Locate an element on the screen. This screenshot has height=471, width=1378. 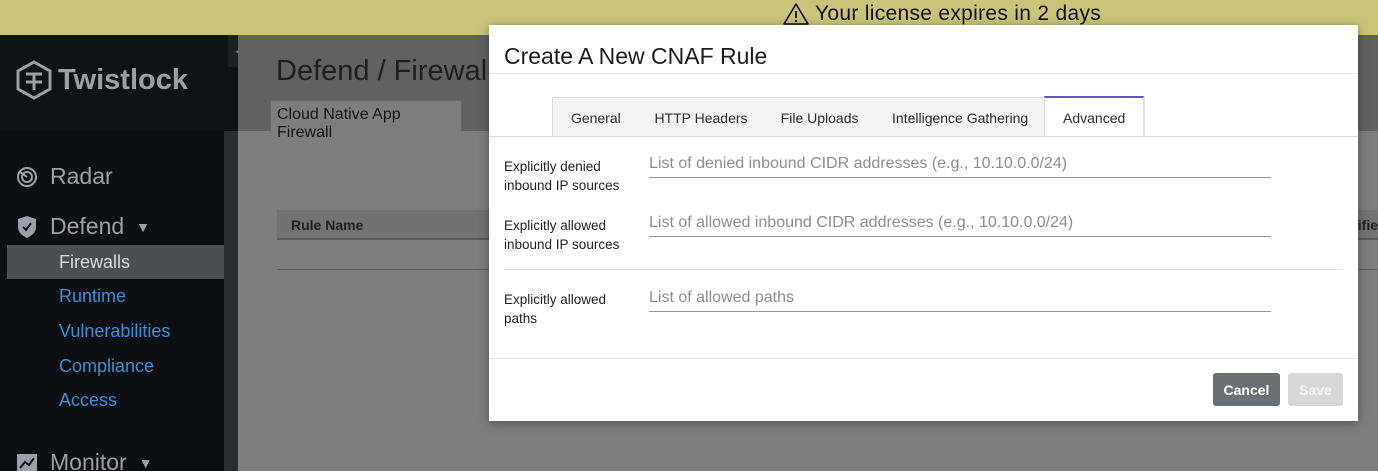
tabs-divider is located at coordinates (923, 136).